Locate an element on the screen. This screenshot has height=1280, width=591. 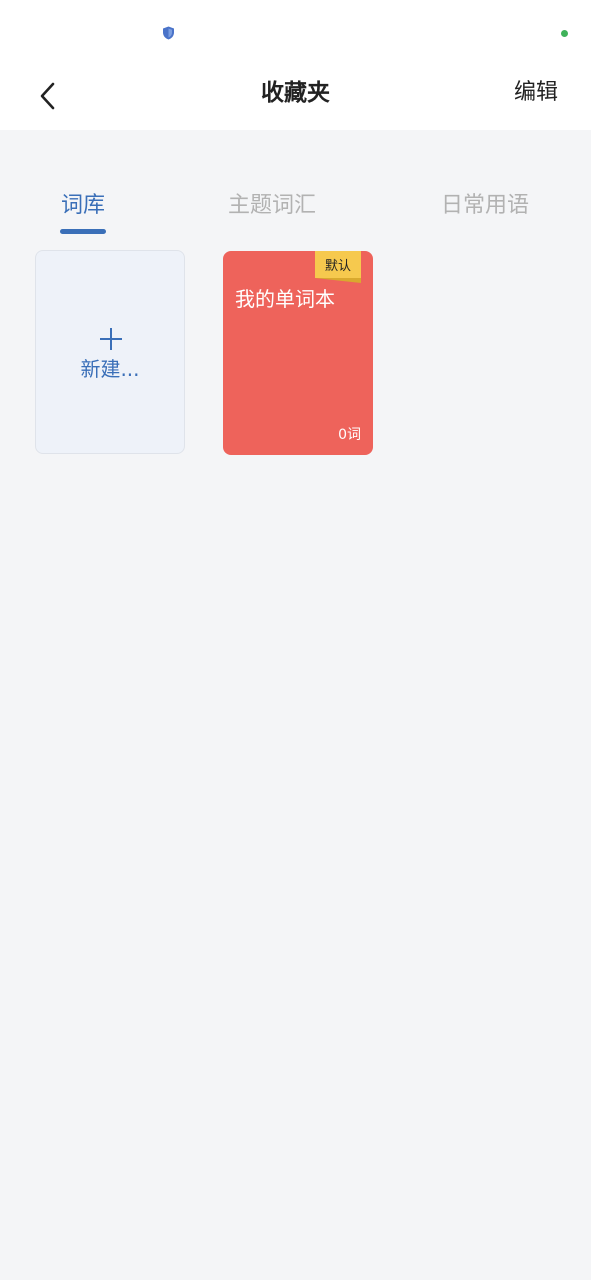
tab-topic-vocabulary: 主题词汇 is located at coordinates (272, 206).